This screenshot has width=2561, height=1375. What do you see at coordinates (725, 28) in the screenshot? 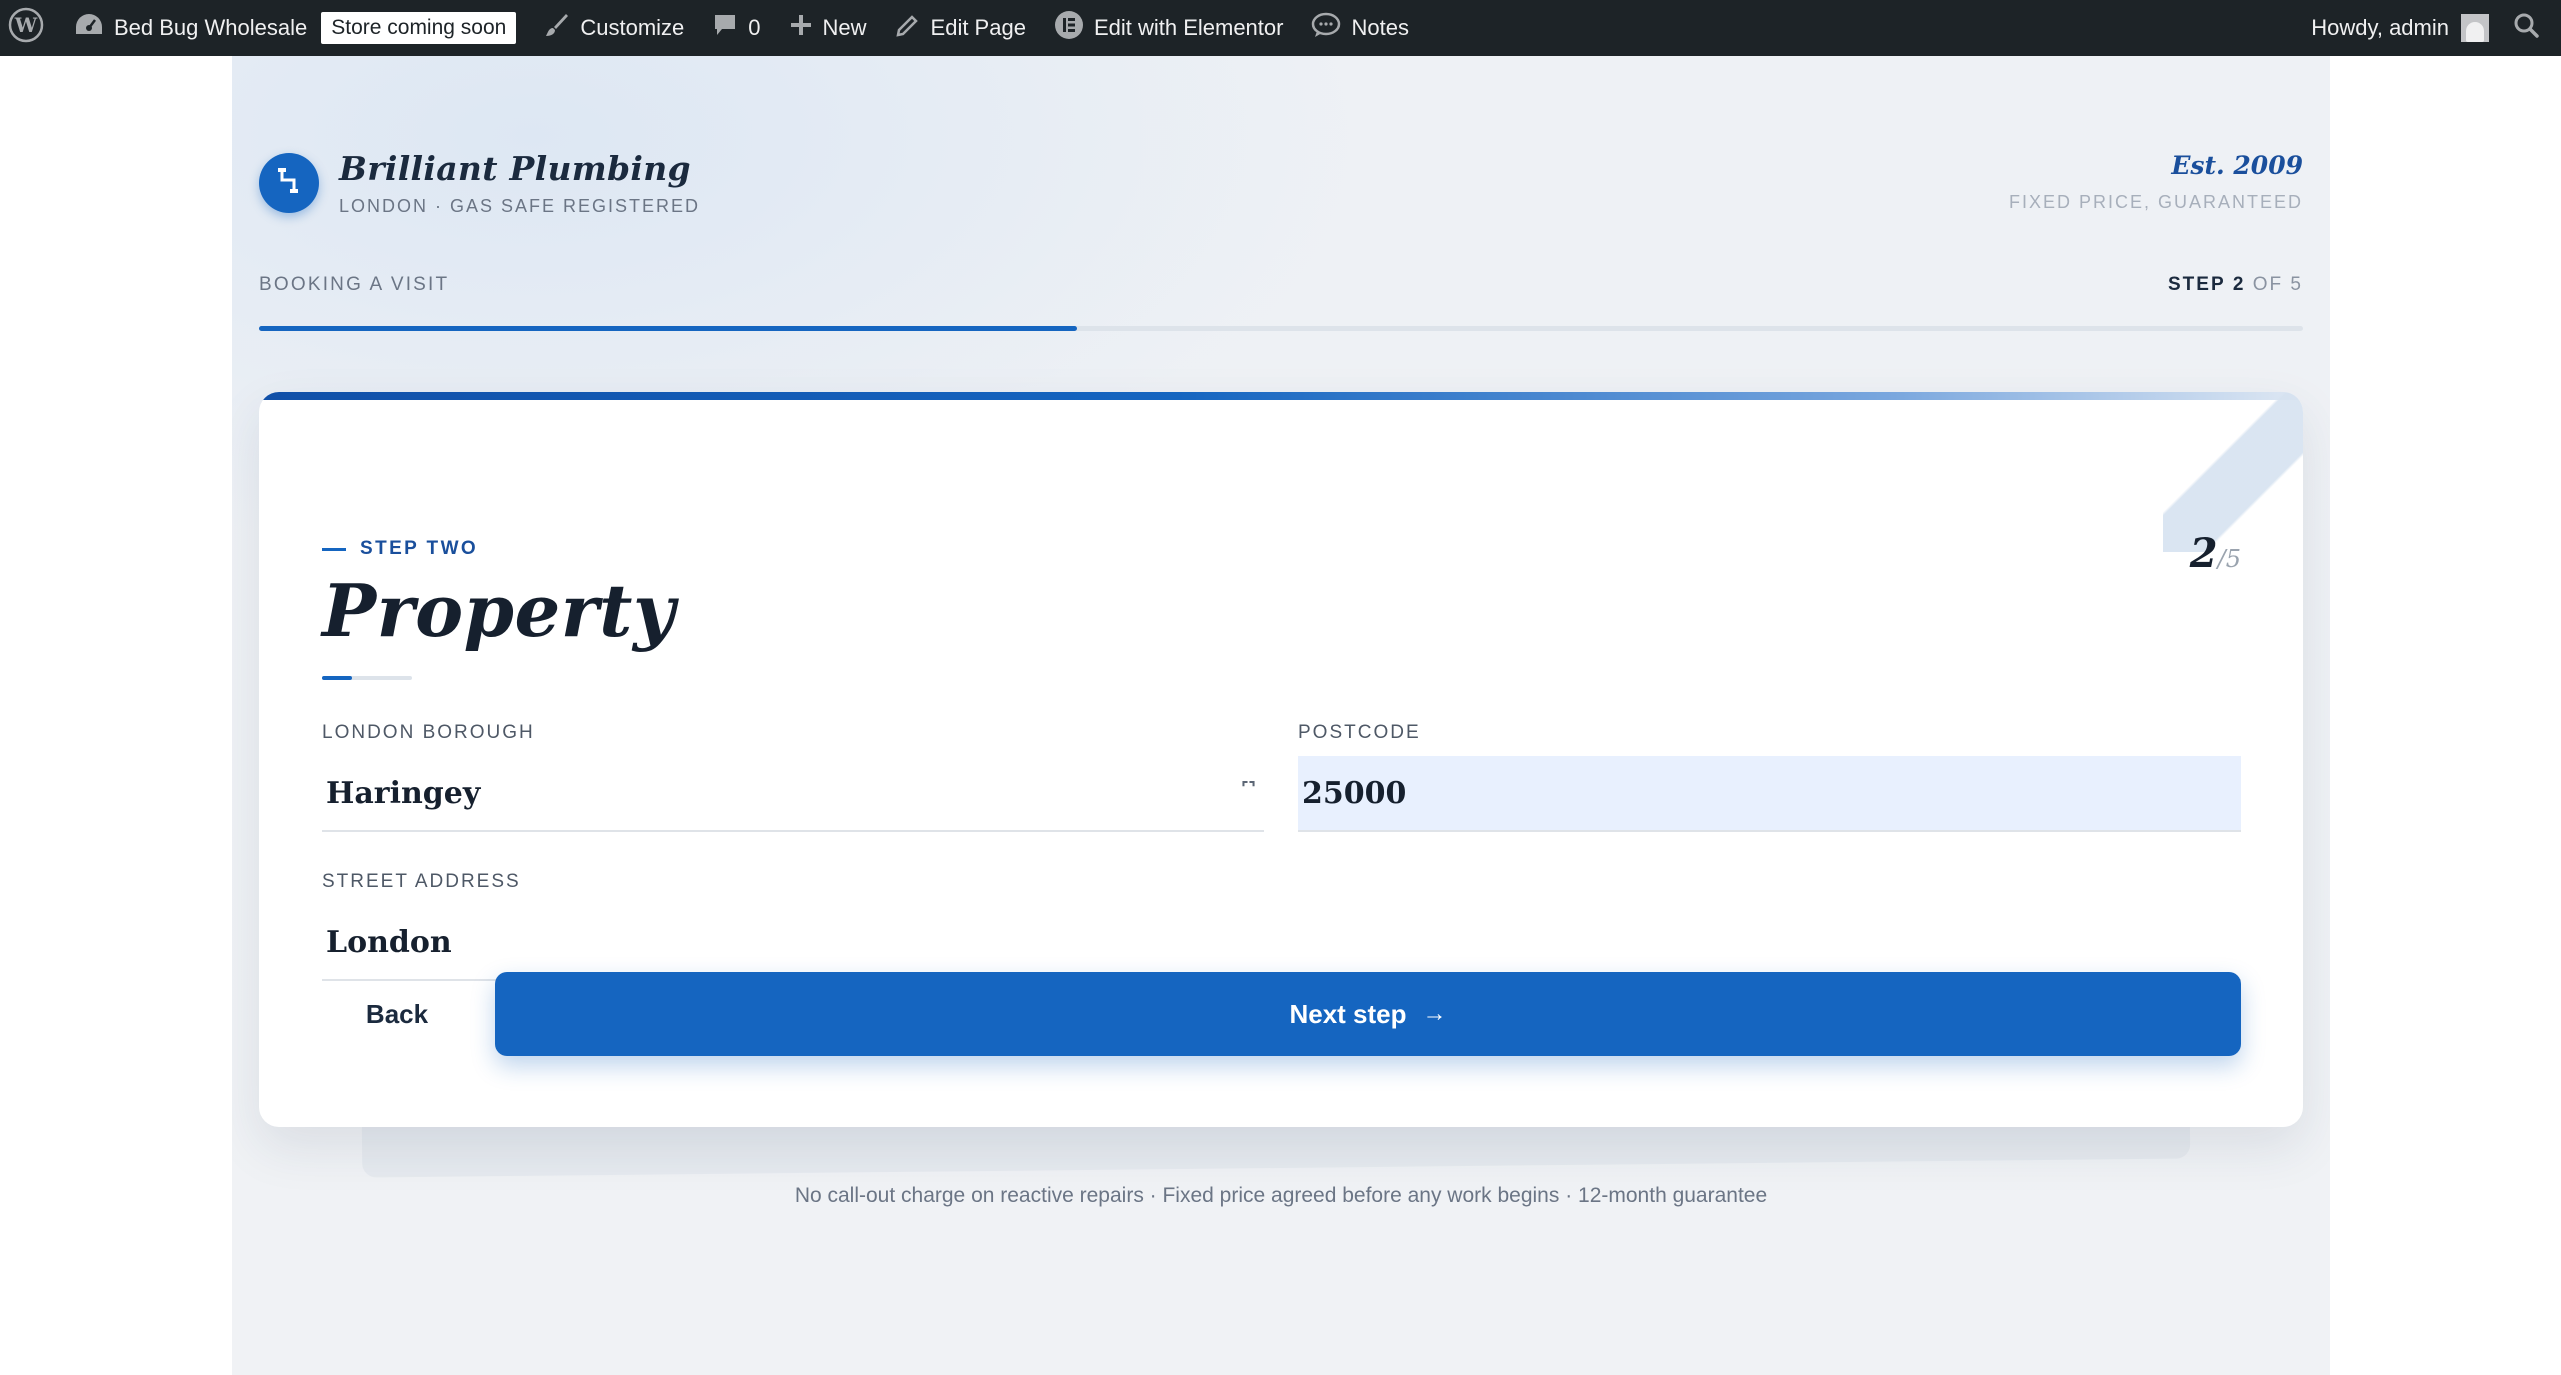
I see `comment-icon` at bounding box center [725, 28].